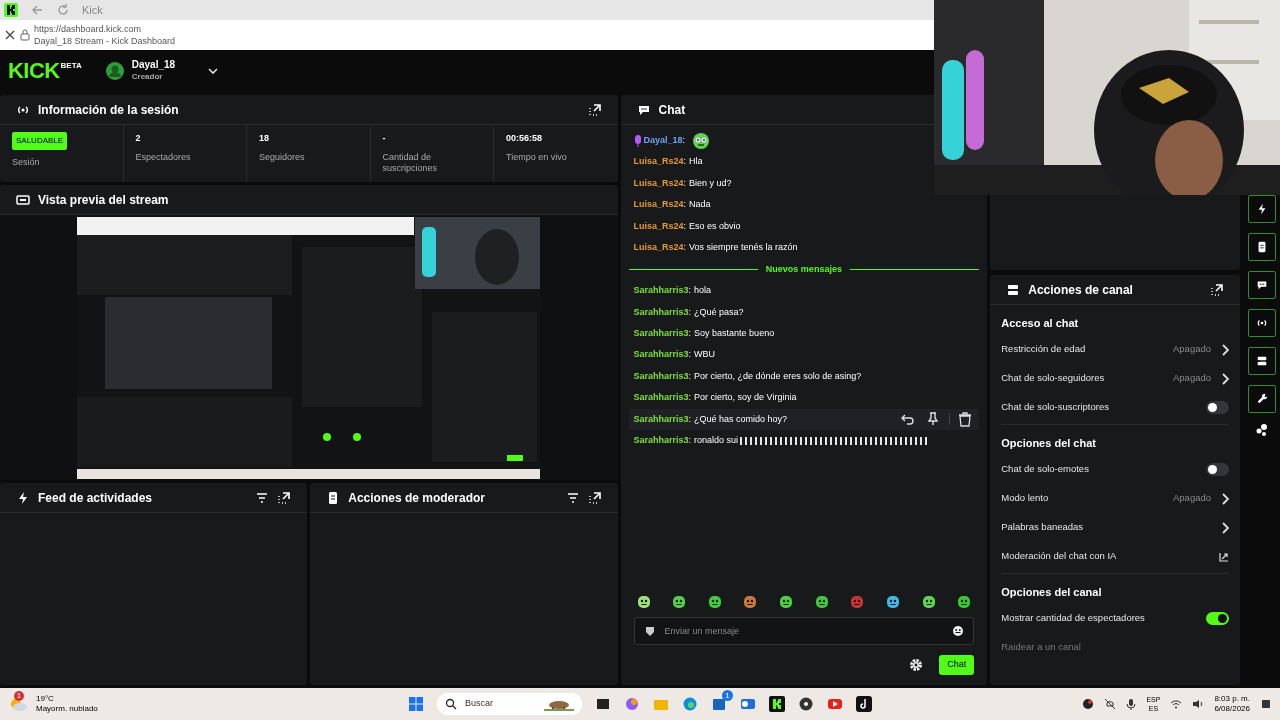  What do you see at coordinates (104, 200) in the screenshot?
I see `panel-title: Vista previa del stream` at bounding box center [104, 200].